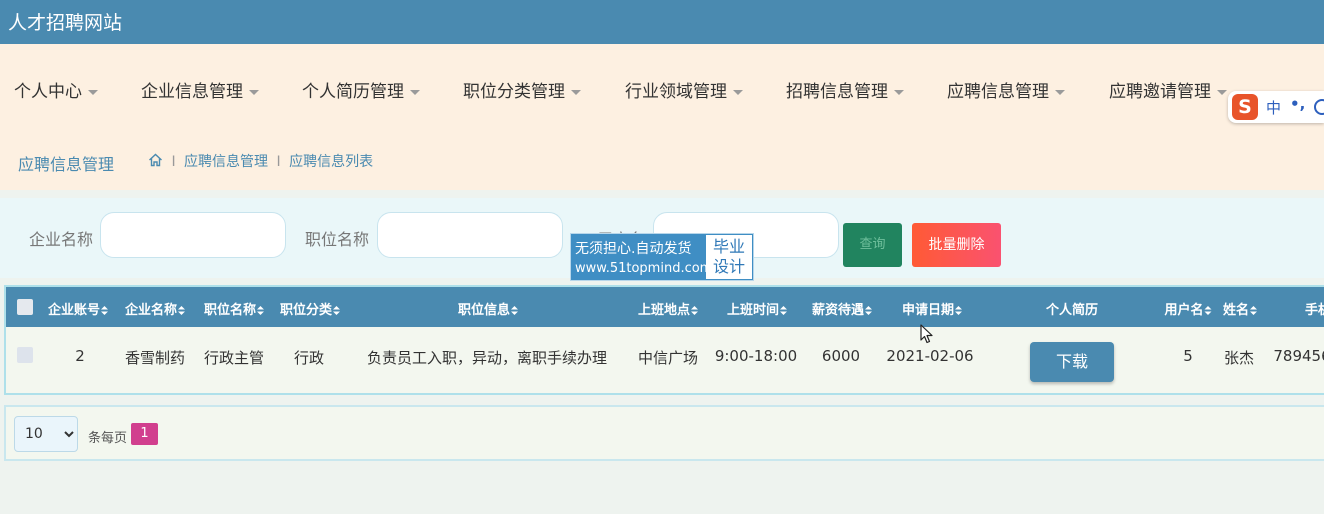  What do you see at coordinates (1314, 308) in the screenshot?
I see `column-header: 手机` at bounding box center [1314, 308].